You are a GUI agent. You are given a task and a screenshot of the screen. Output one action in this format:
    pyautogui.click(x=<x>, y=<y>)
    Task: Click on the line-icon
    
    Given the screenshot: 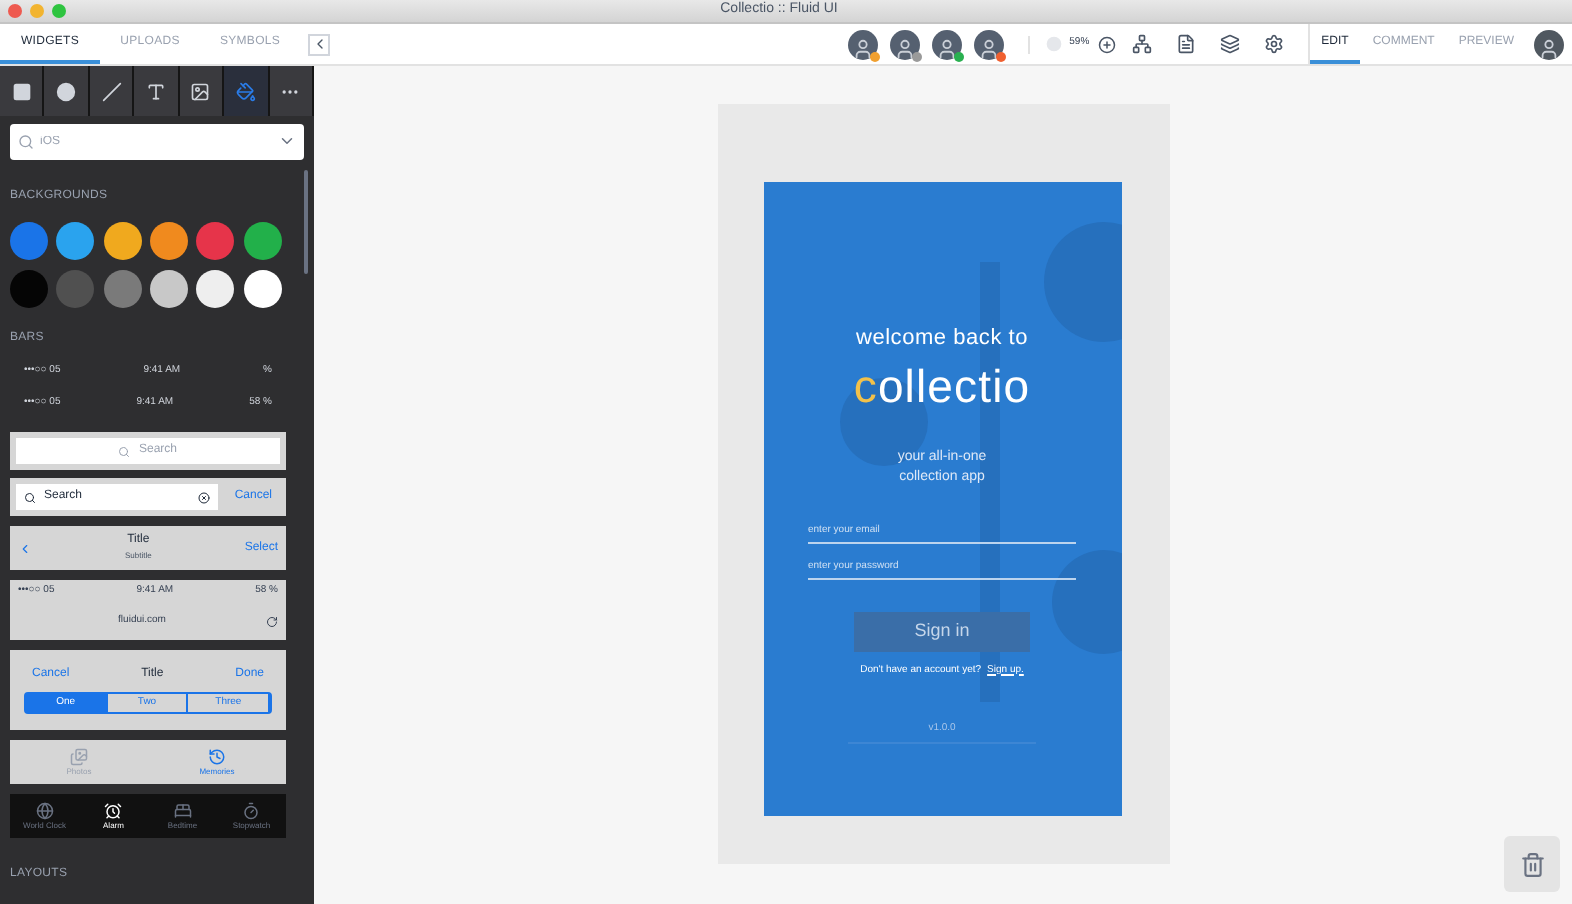 What is the action you would take?
    pyautogui.click(x=111, y=91)
    